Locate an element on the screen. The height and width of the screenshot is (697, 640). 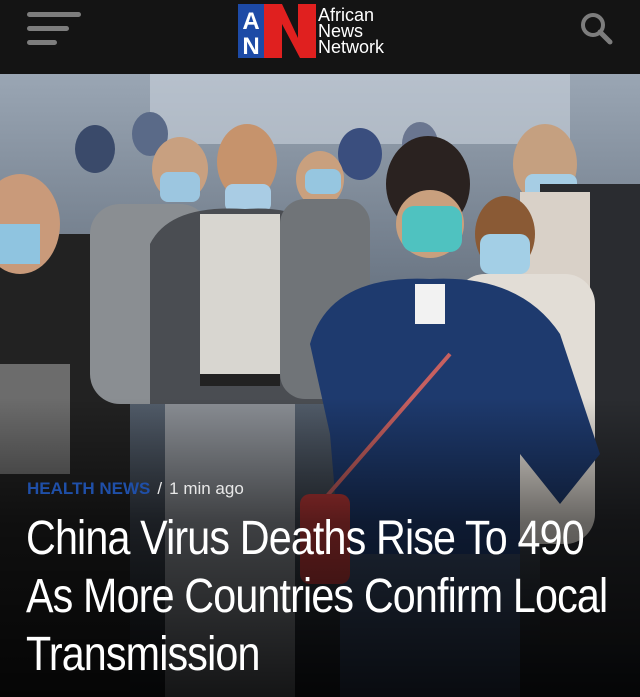
logo-wordmark: African News Network is located at coordinates (351, 31).